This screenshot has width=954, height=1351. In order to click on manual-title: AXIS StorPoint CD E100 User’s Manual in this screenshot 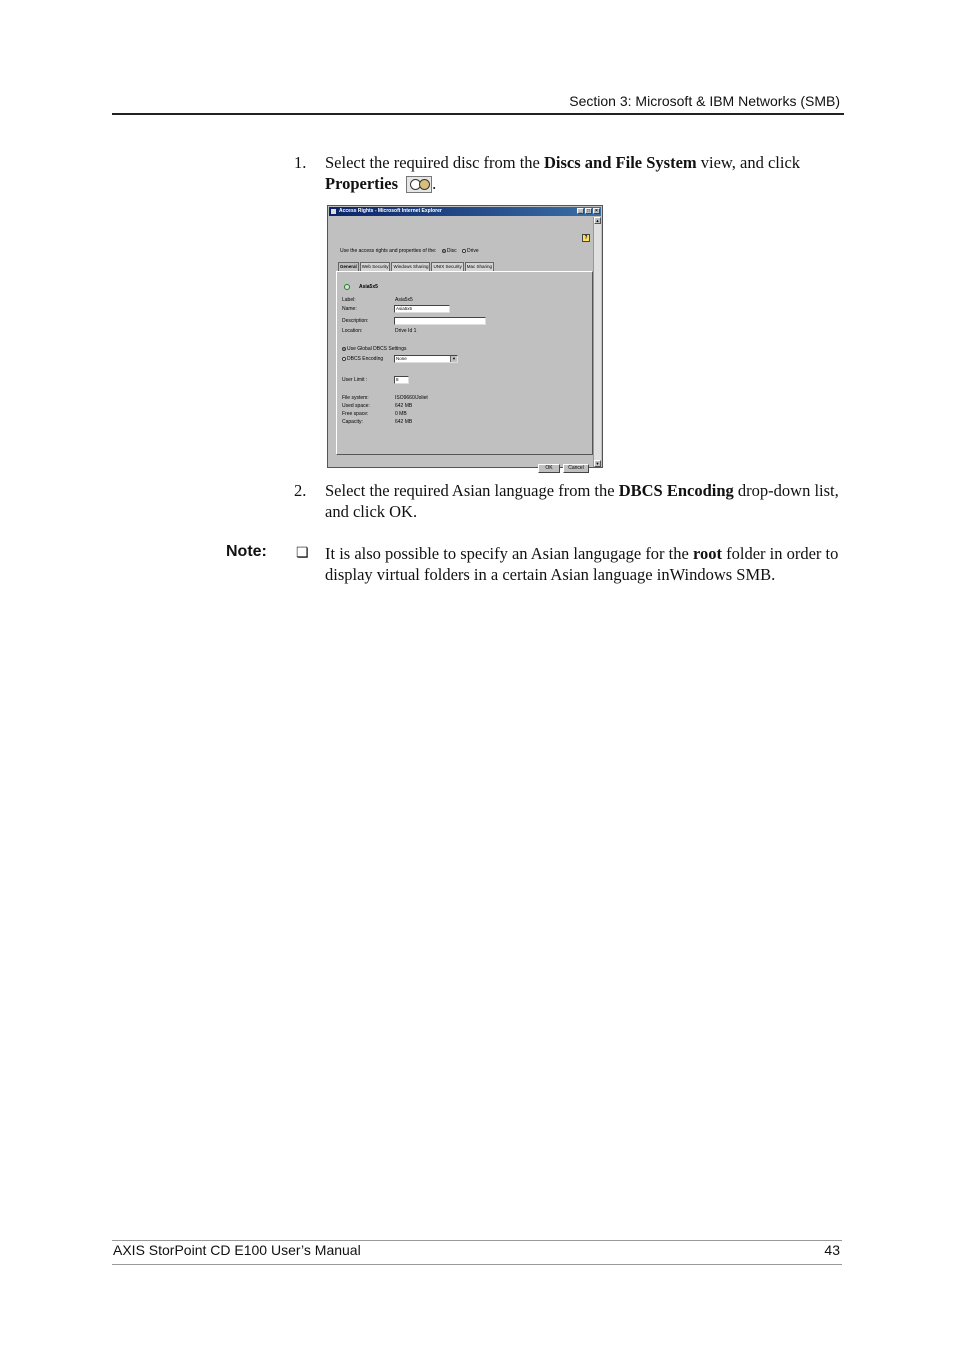, I will do `click(237, 1250)`.